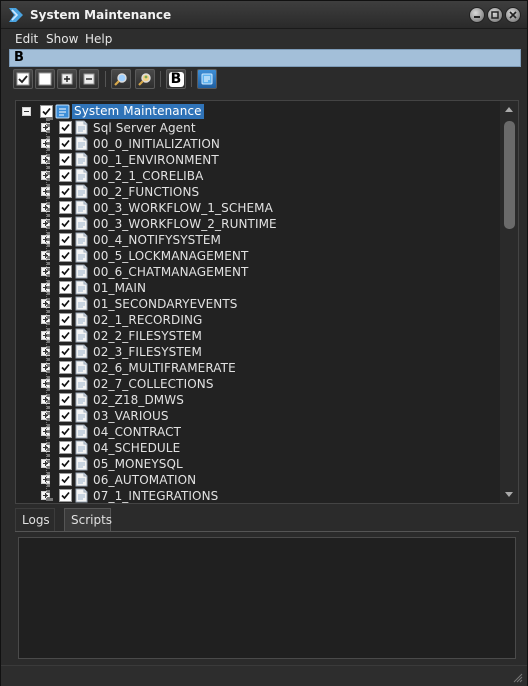  I want to click on tree-item-label: 01_SECONDARYEVENTS, so click(165, 304).